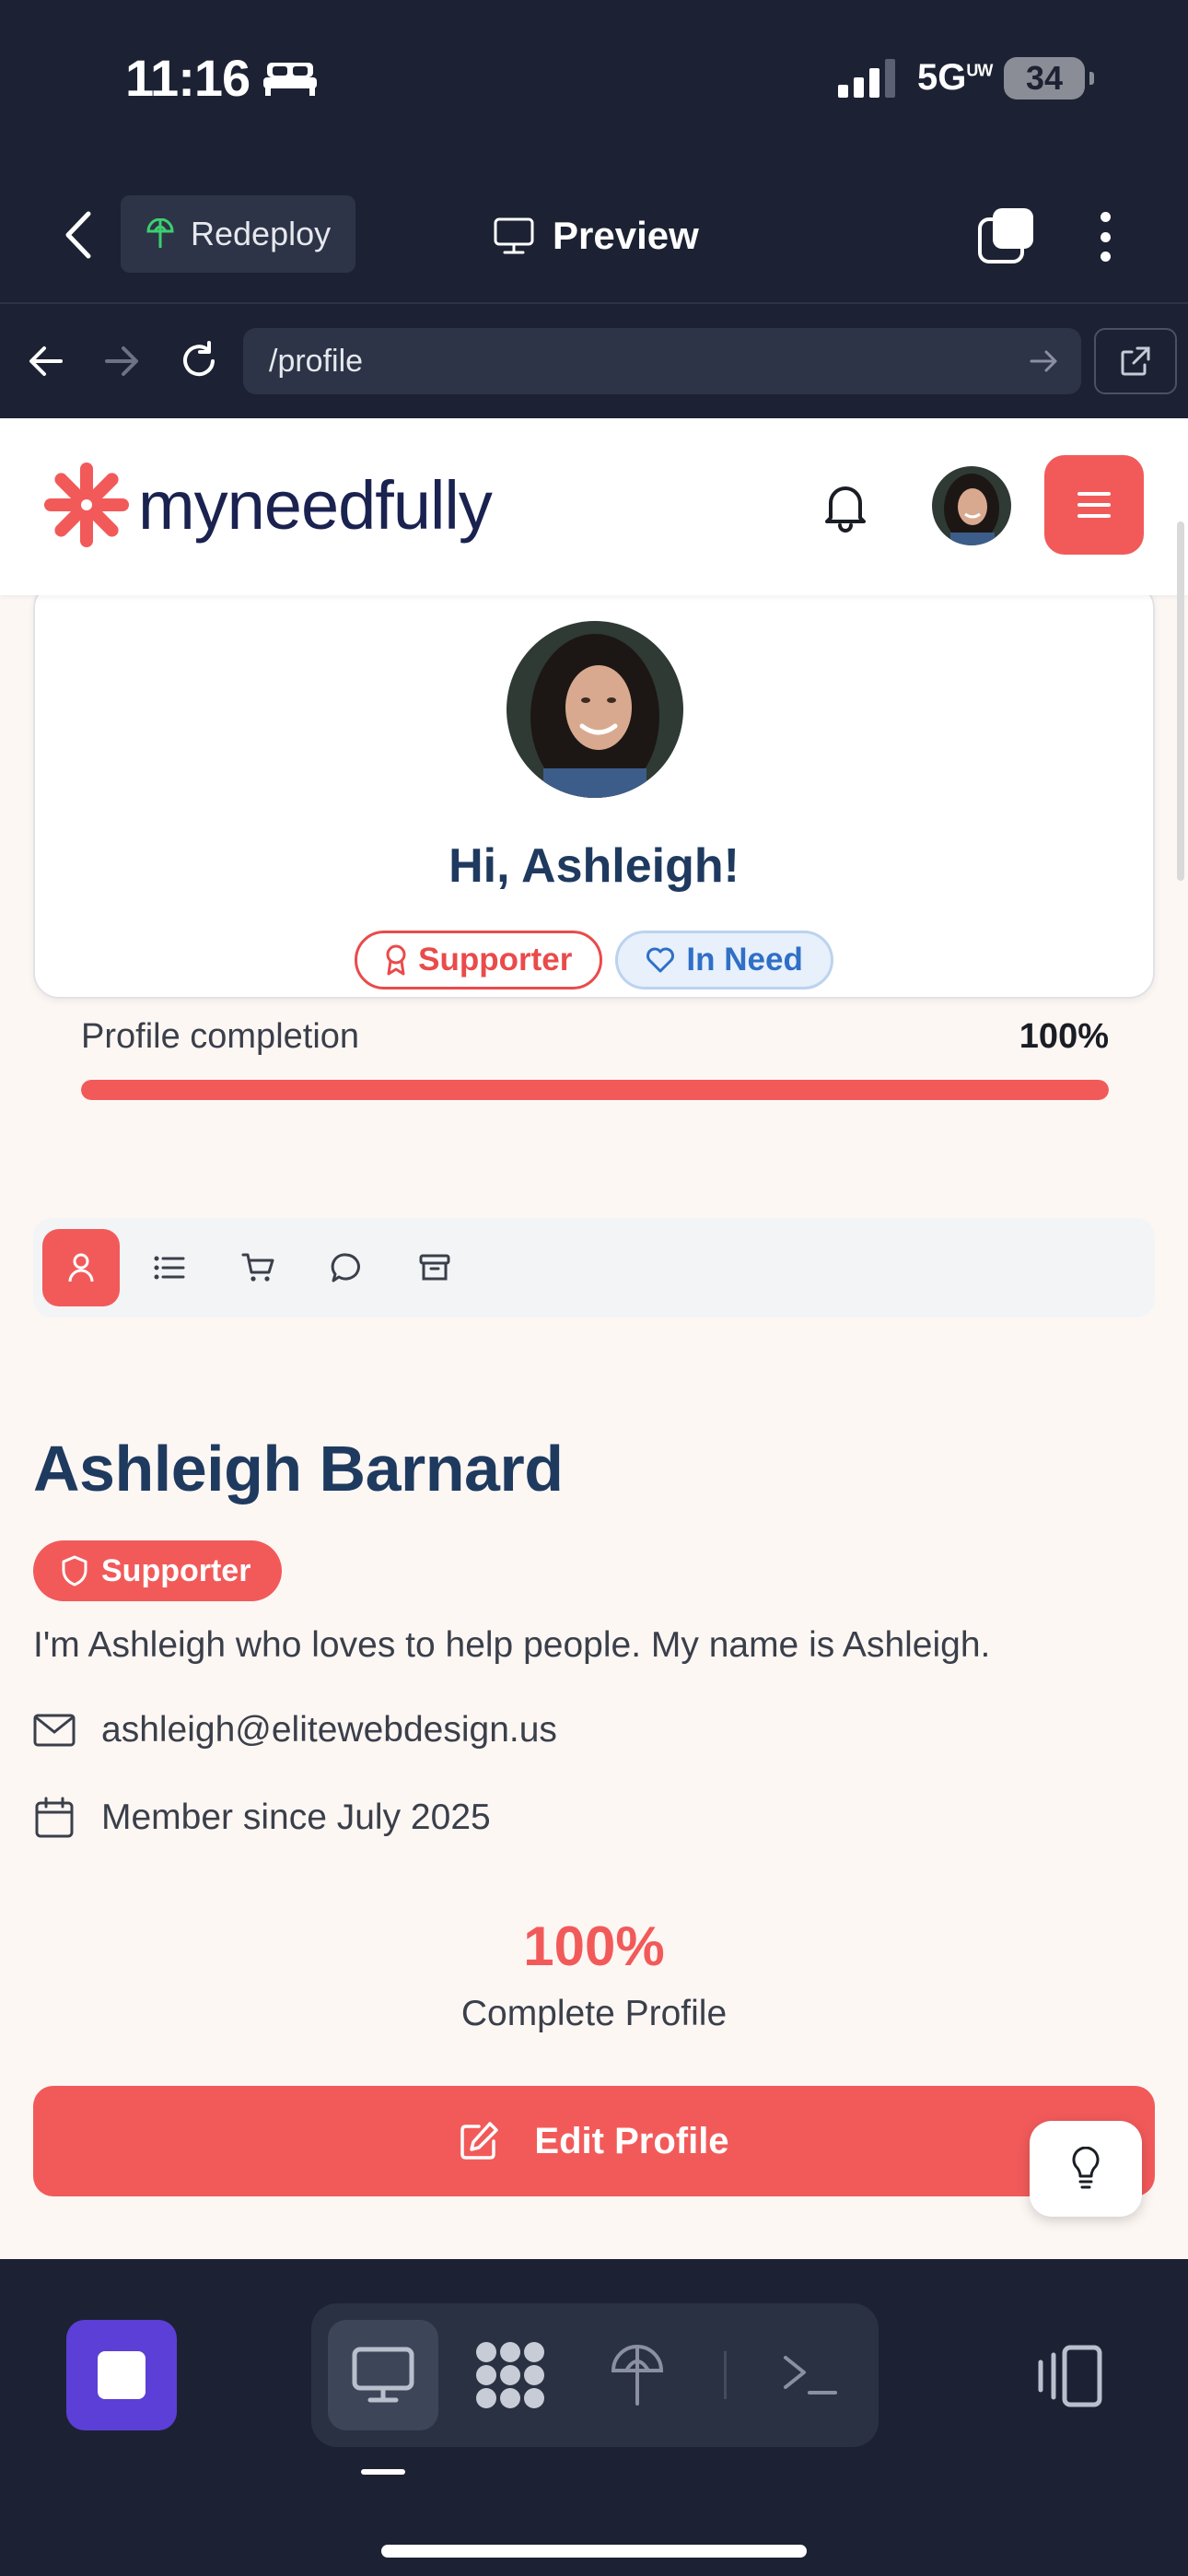 The width and height of the screenshot is (1188, 2576). Describe the element at coordinates (1105, 236) in the screenshot. I see `more-options-button` at that location.